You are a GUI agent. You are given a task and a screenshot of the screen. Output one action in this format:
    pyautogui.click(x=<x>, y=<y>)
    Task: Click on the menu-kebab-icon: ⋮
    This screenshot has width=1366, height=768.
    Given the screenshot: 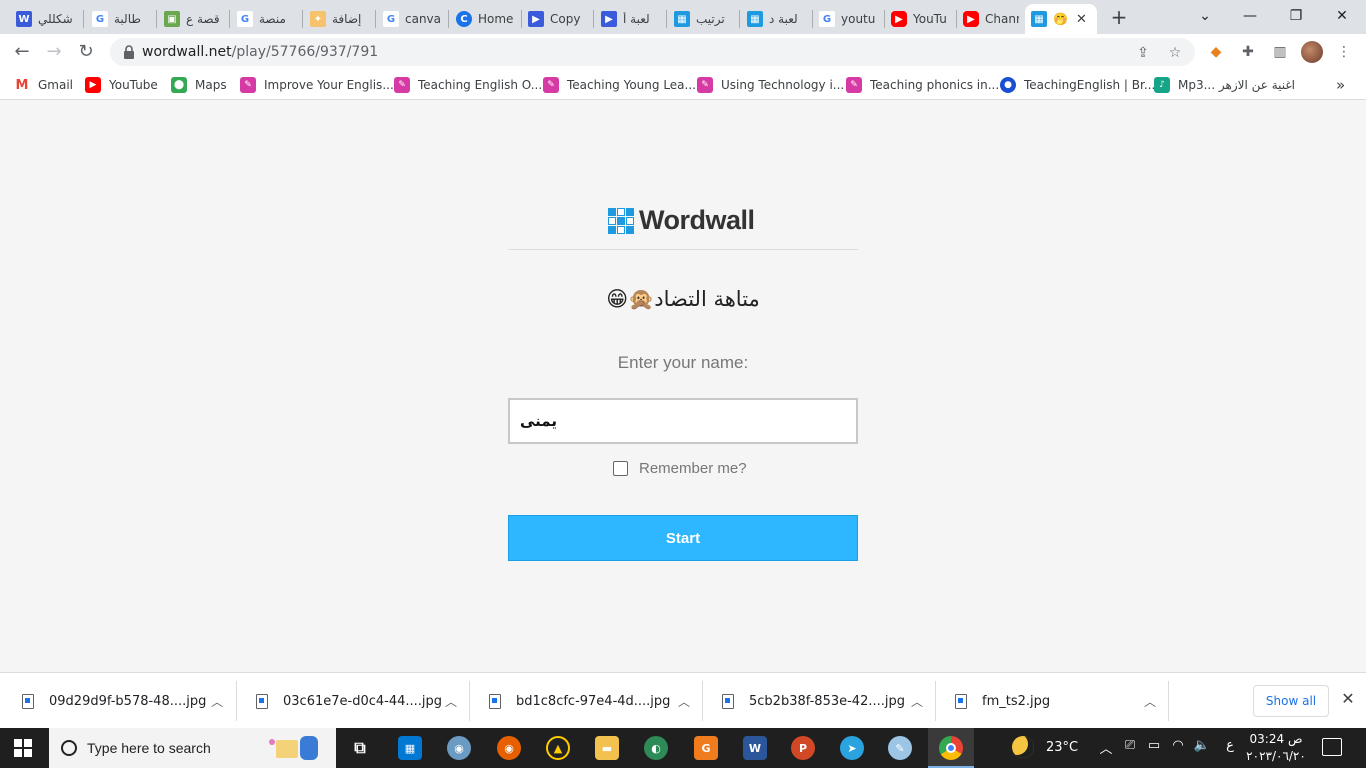 What is the action you would take?
    pyautogui.click(x=1344, y=52)
    